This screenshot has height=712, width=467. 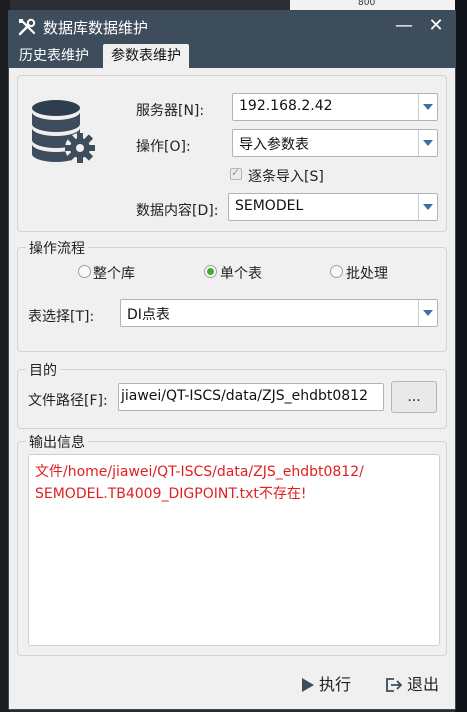 What do you see at coordinates (96, 28) in the screenshot?
I see `window-title: 数据库数据维护` at bounding box center [96, 28].